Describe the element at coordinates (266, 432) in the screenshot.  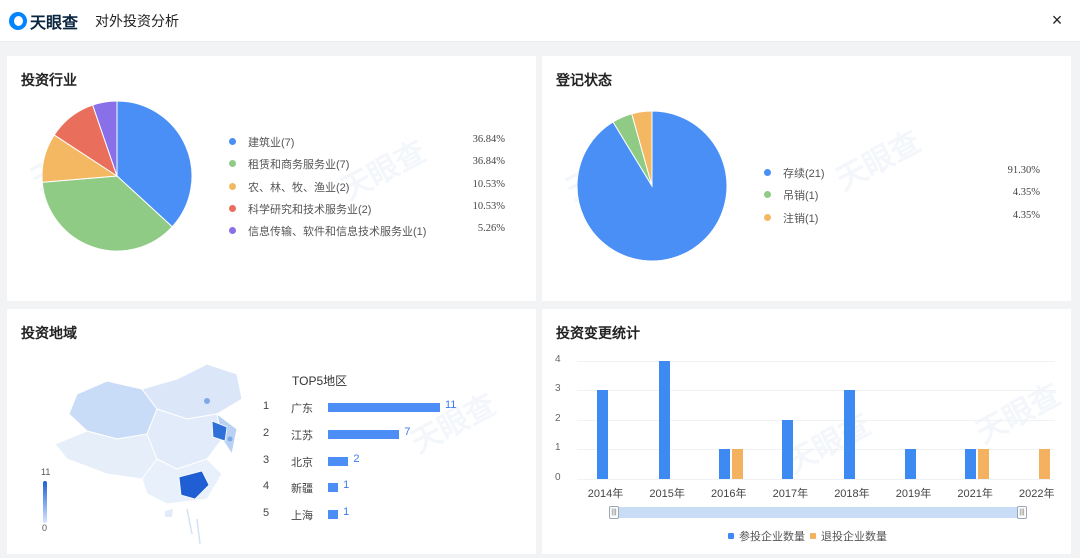
I see `rank-number: 2` at that location.